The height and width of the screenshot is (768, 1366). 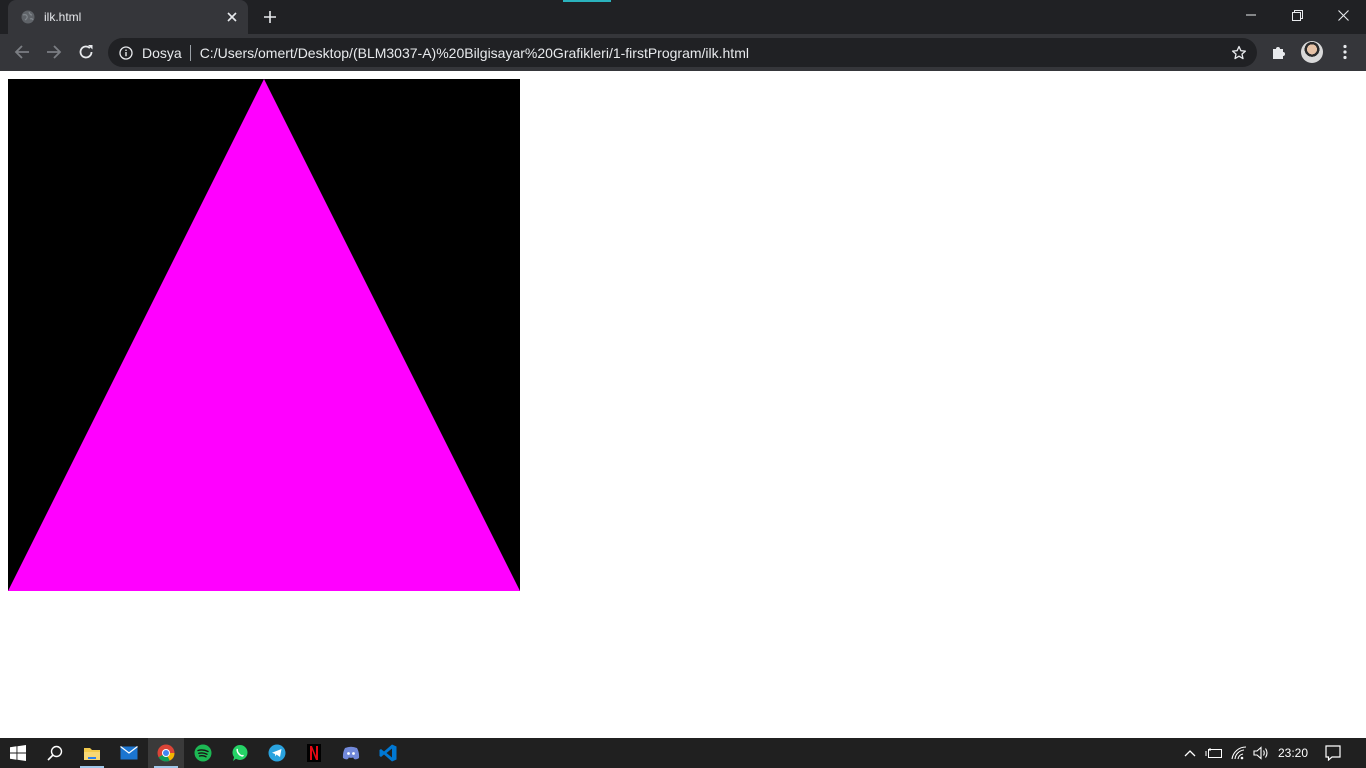 What do you see at coordinates (277, 753) in the screenshot?
I see `telegram-icon` at bounding box center [277, 753].